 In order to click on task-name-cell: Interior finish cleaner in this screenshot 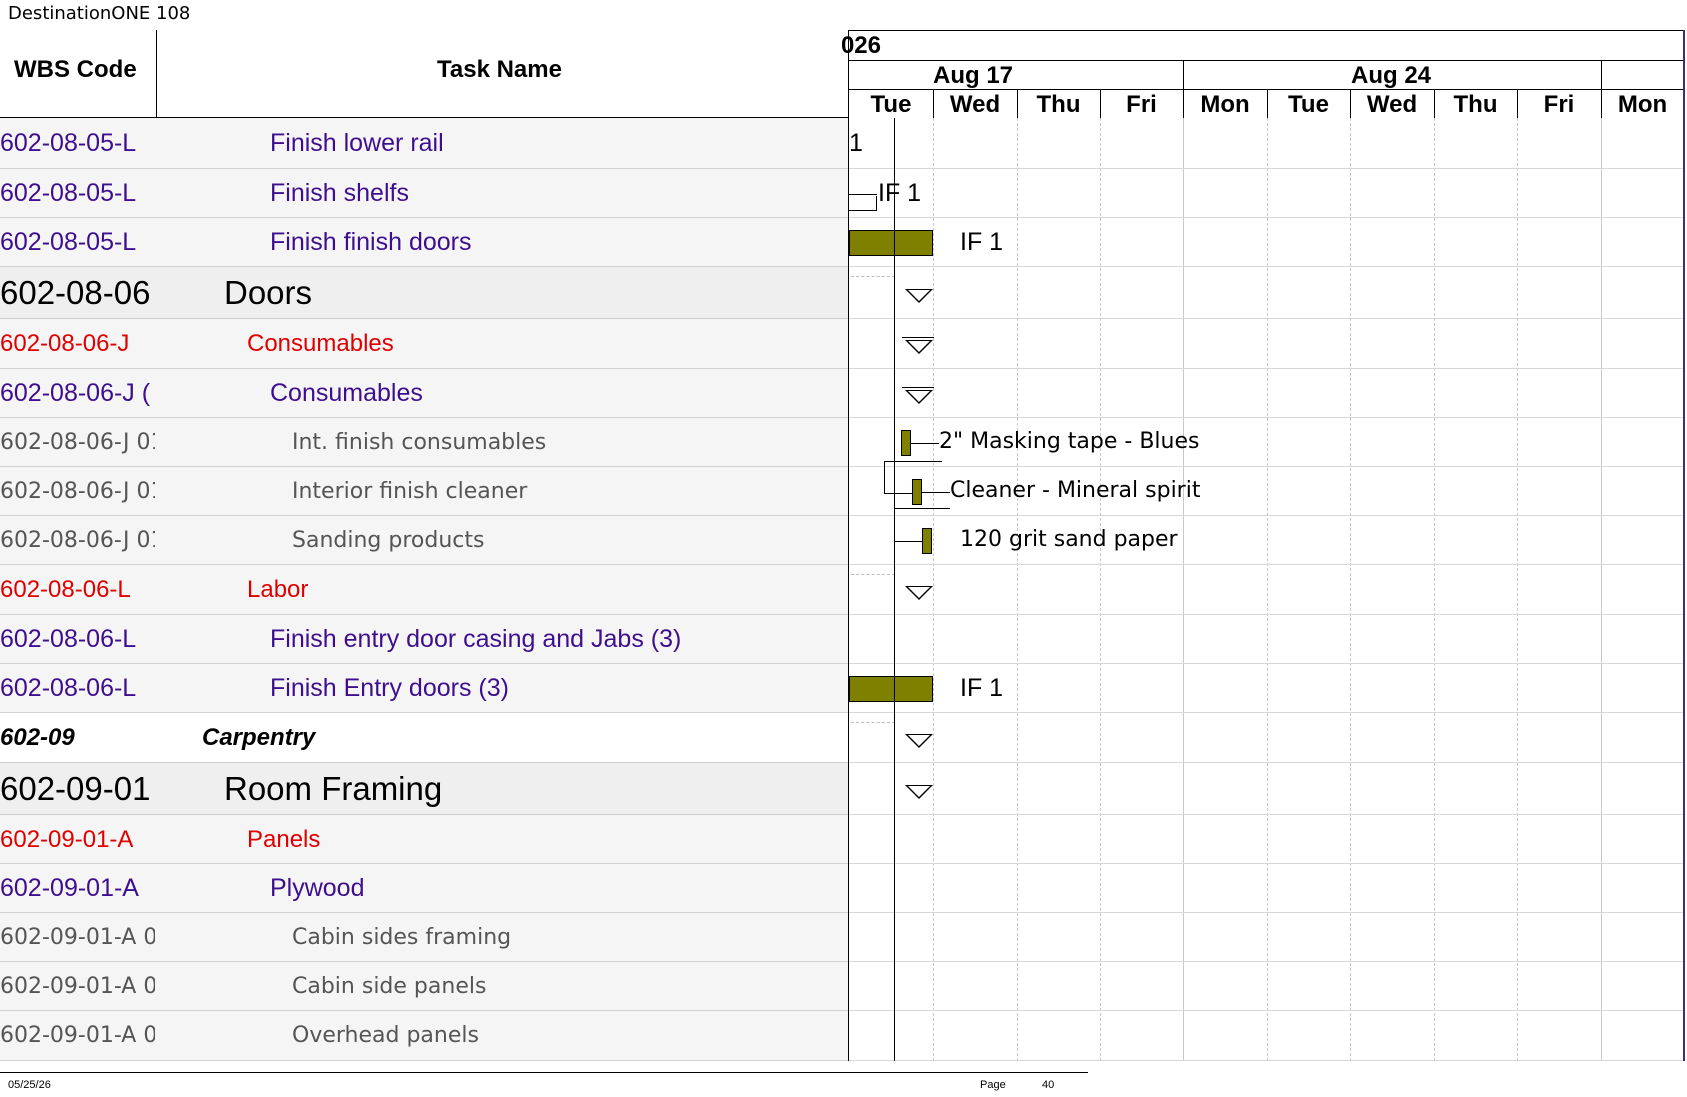, I will do `click(409, 491)`.